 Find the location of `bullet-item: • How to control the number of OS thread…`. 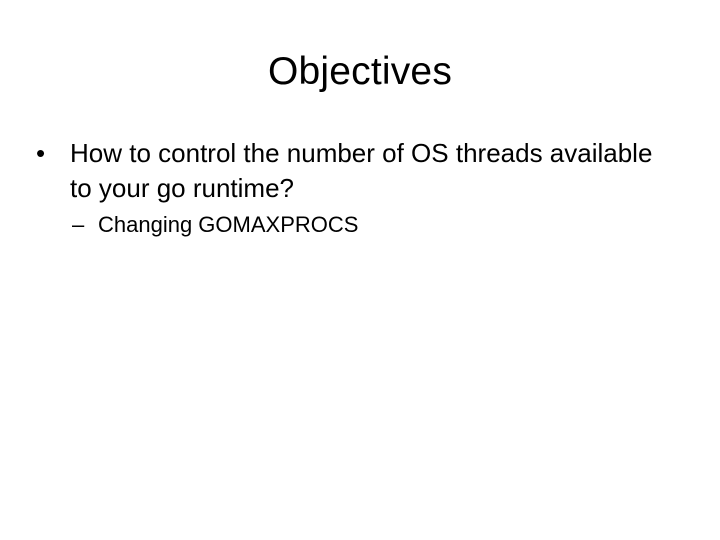

bullet-item: • How to control the number of OS thread… is located at coordinates (351, 171).